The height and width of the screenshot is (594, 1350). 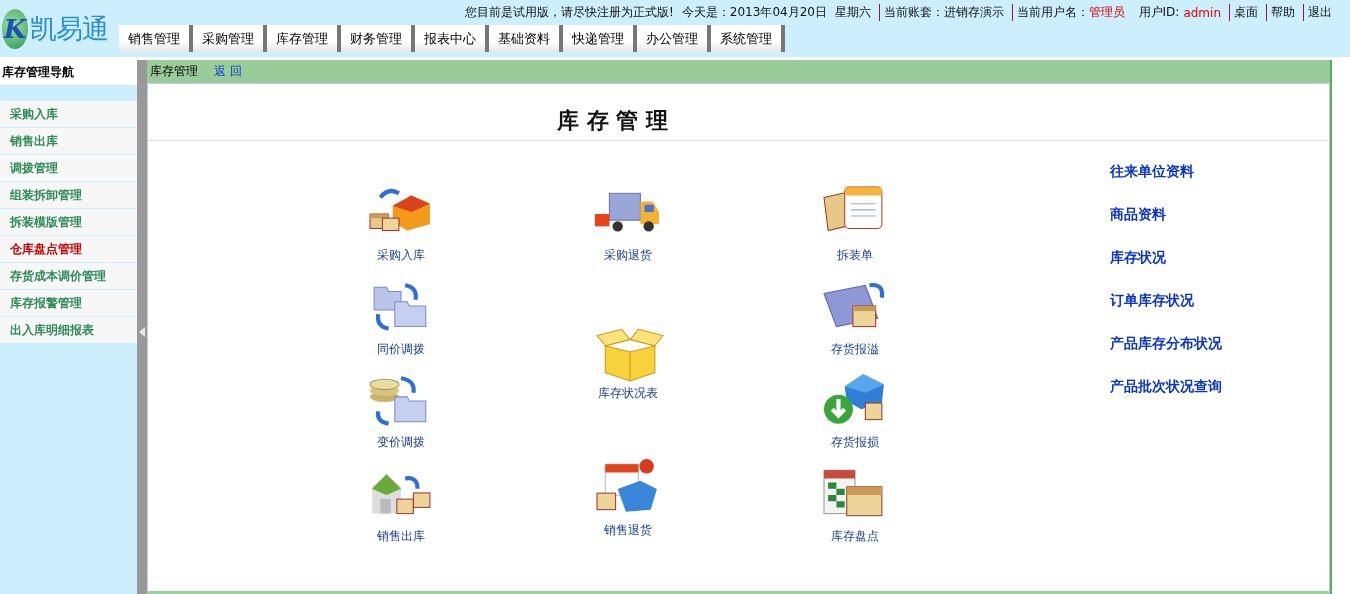 What do you see at coordinates (230, 38) in the screenshot?
I see `menu-tab: 采购管理` at bounding box center [230, 38].